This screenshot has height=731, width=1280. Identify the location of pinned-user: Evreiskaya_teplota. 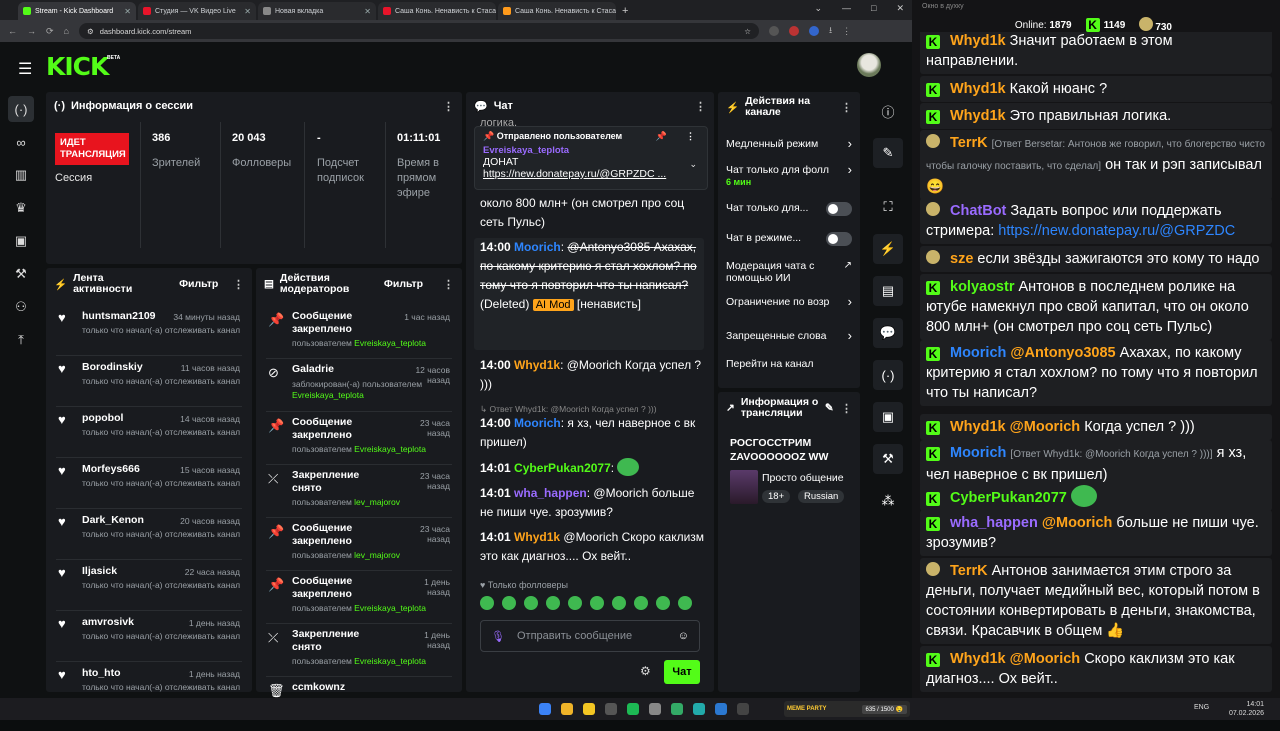
(526, 150).